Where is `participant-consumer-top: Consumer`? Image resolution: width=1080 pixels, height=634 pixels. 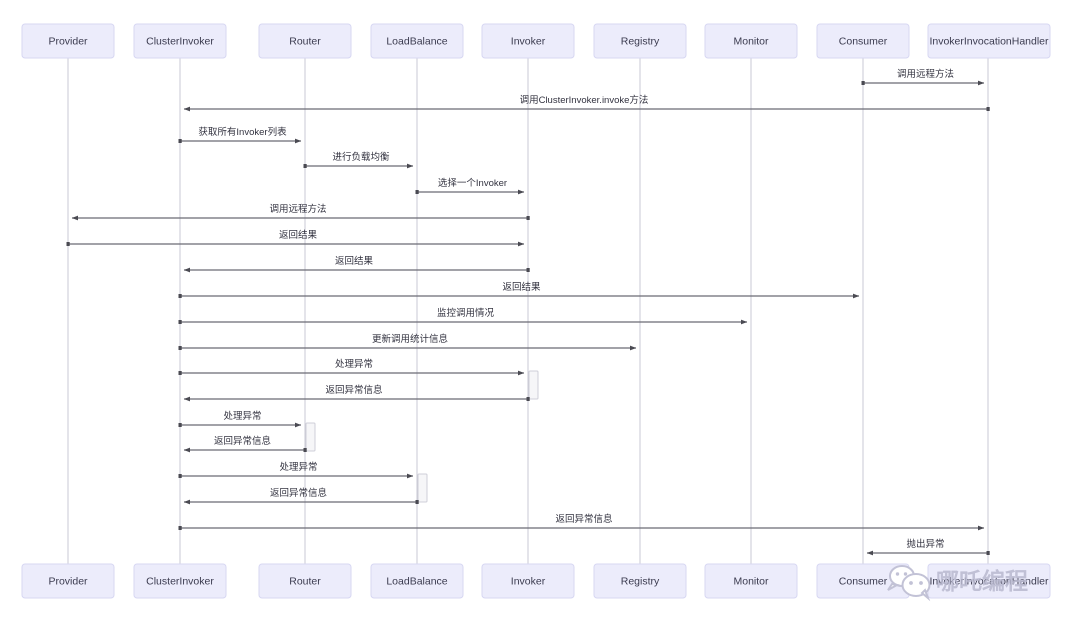 participant-consumer-top: Consumer is located at coordinates (863, 41).